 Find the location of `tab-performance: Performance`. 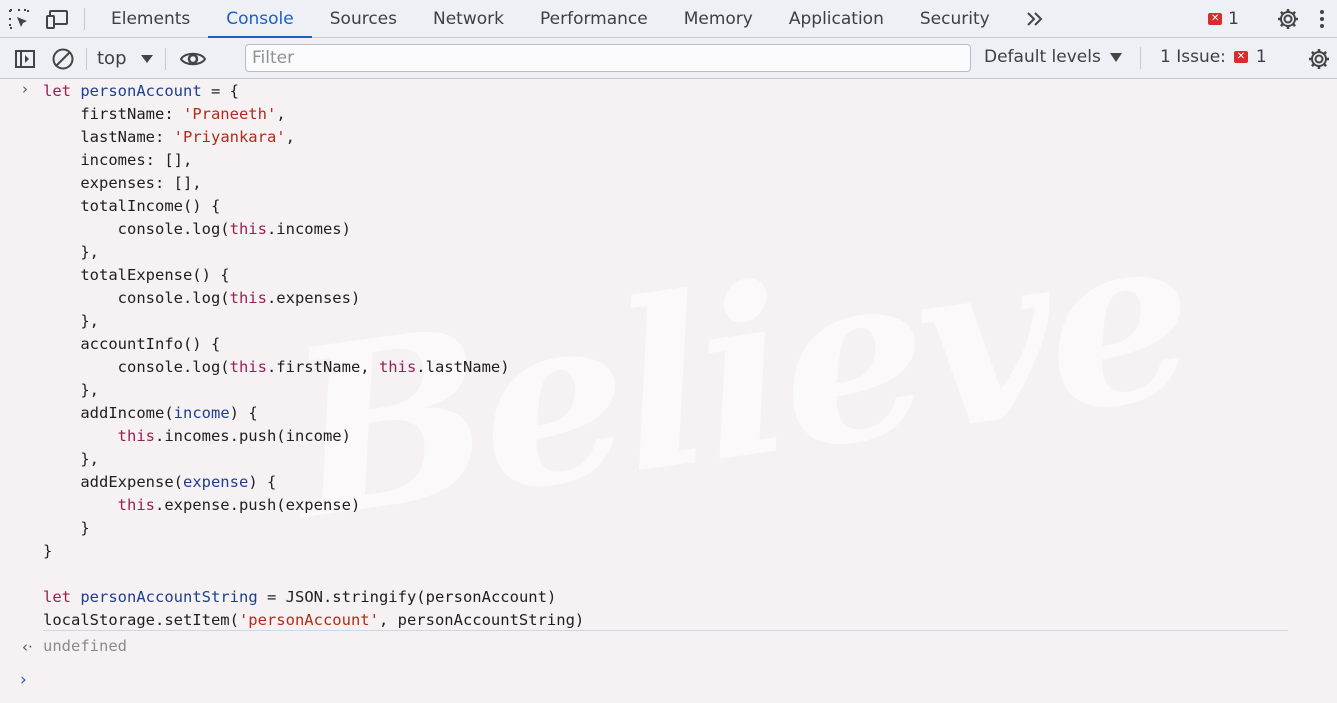

tab-performance: Performance is located at coordinates (594, 18).